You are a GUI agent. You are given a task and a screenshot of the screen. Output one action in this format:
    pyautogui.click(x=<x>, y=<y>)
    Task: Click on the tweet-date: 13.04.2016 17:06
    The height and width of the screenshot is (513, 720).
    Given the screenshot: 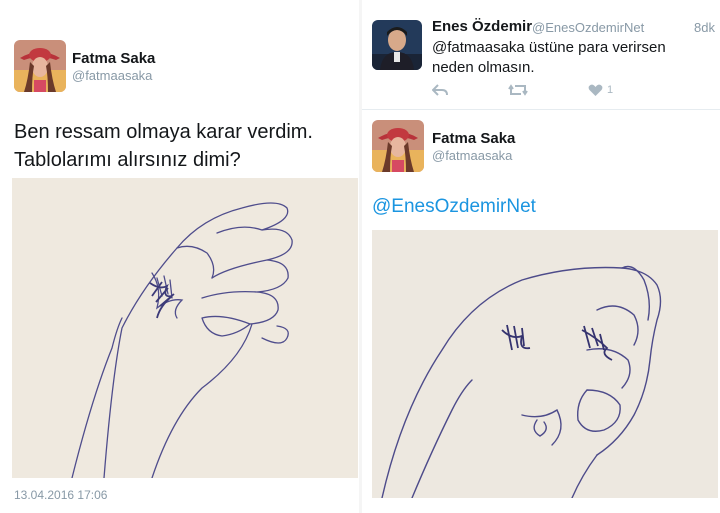 What is the action you would take?
    pyautogui.click(x=60, y=495)
    